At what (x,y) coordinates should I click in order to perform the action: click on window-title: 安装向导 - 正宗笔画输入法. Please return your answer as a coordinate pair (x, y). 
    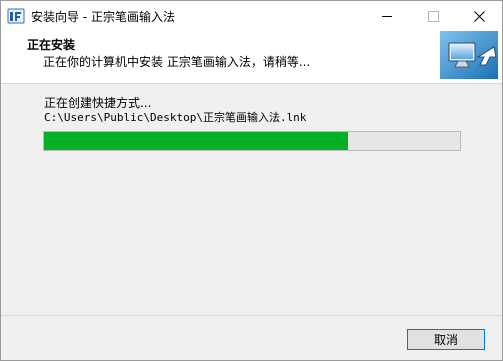
    Looking at the image, I should click on (103, 17).